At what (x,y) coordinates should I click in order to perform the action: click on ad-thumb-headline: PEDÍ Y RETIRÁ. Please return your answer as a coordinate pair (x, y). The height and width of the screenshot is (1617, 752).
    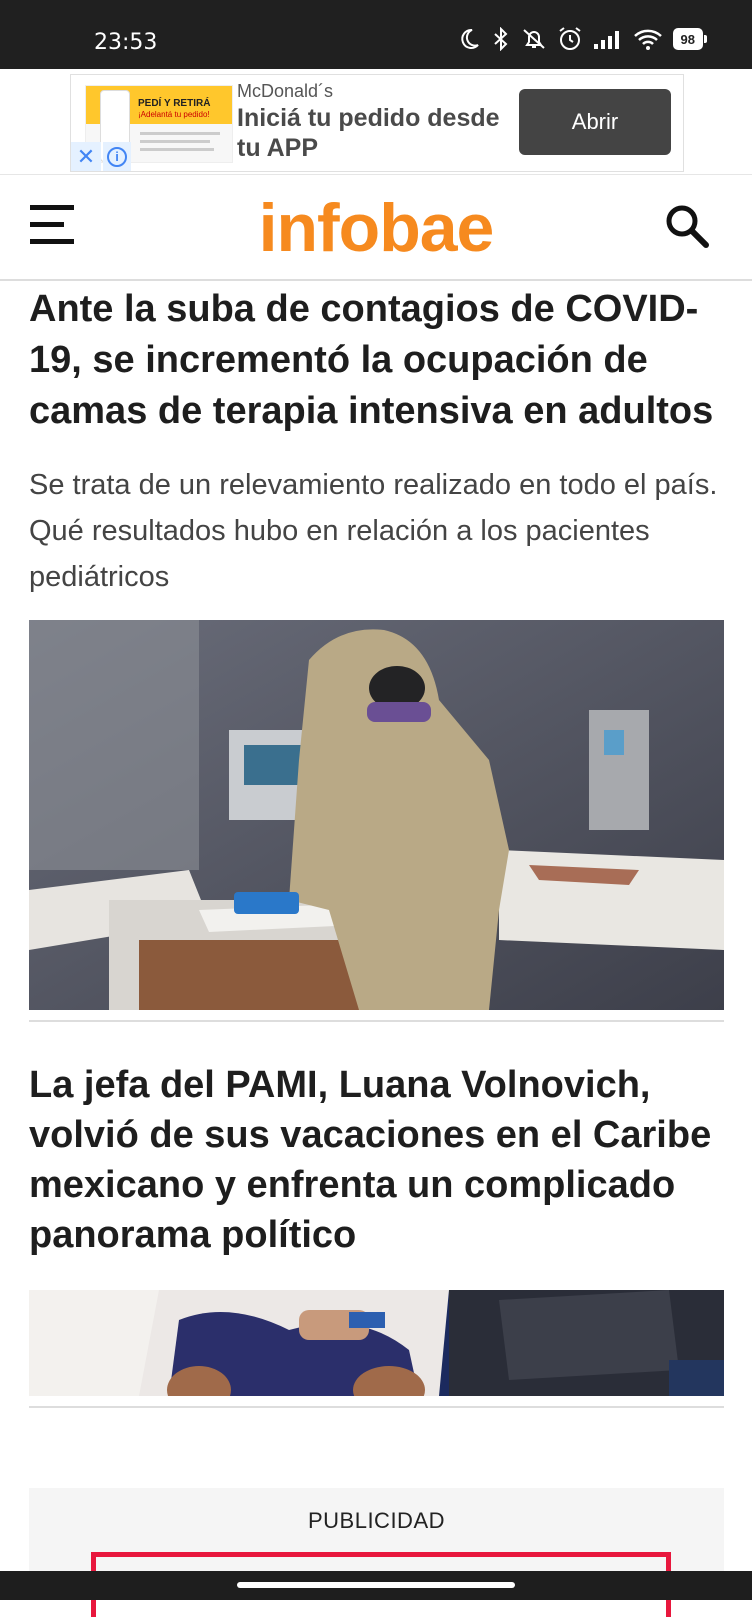
    Looking at the image, I should click on (174, 103).